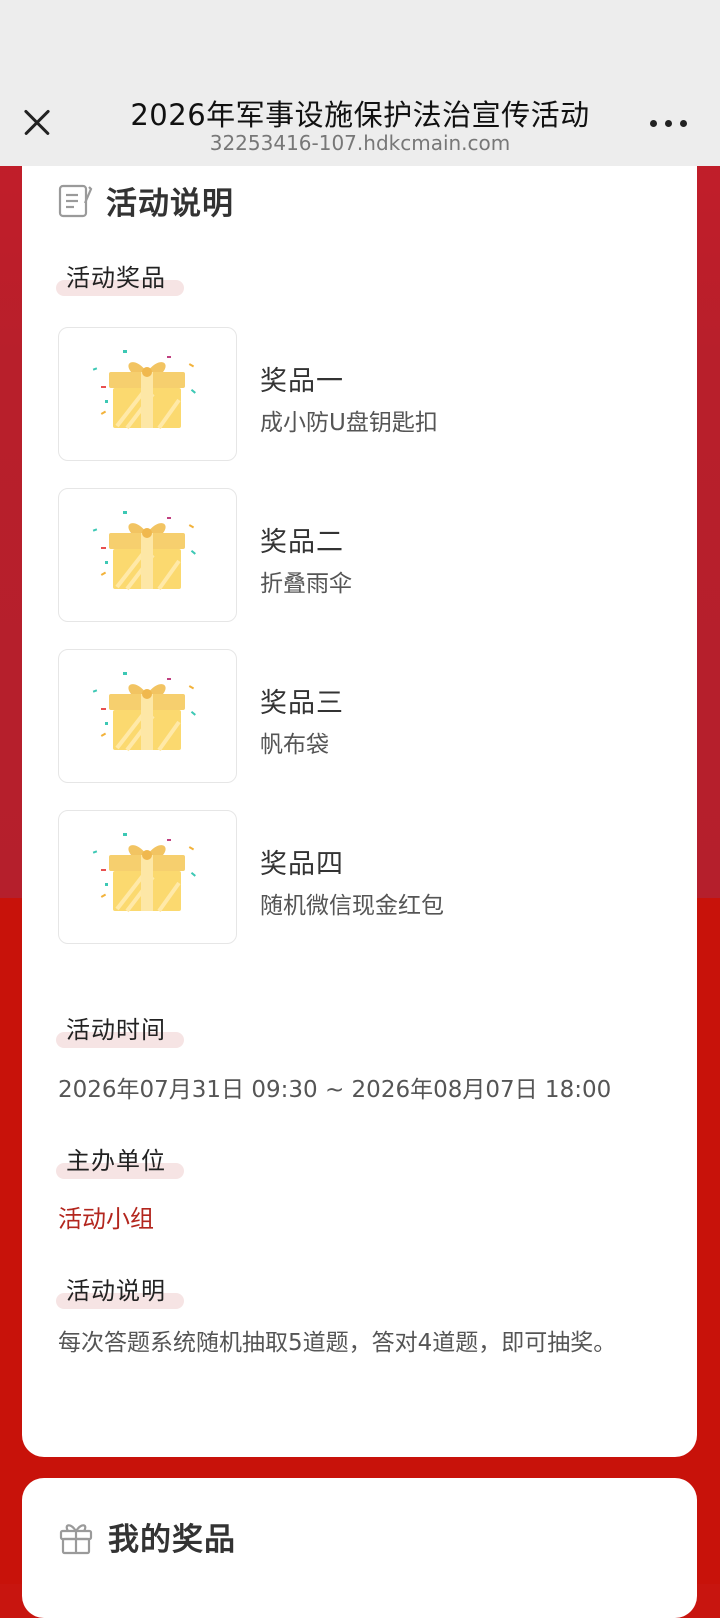  What do you see at coordinates (120, 1161) in the screenshot?
I see `organizer-label: 主办单位` at bounding box center [120, 1161].